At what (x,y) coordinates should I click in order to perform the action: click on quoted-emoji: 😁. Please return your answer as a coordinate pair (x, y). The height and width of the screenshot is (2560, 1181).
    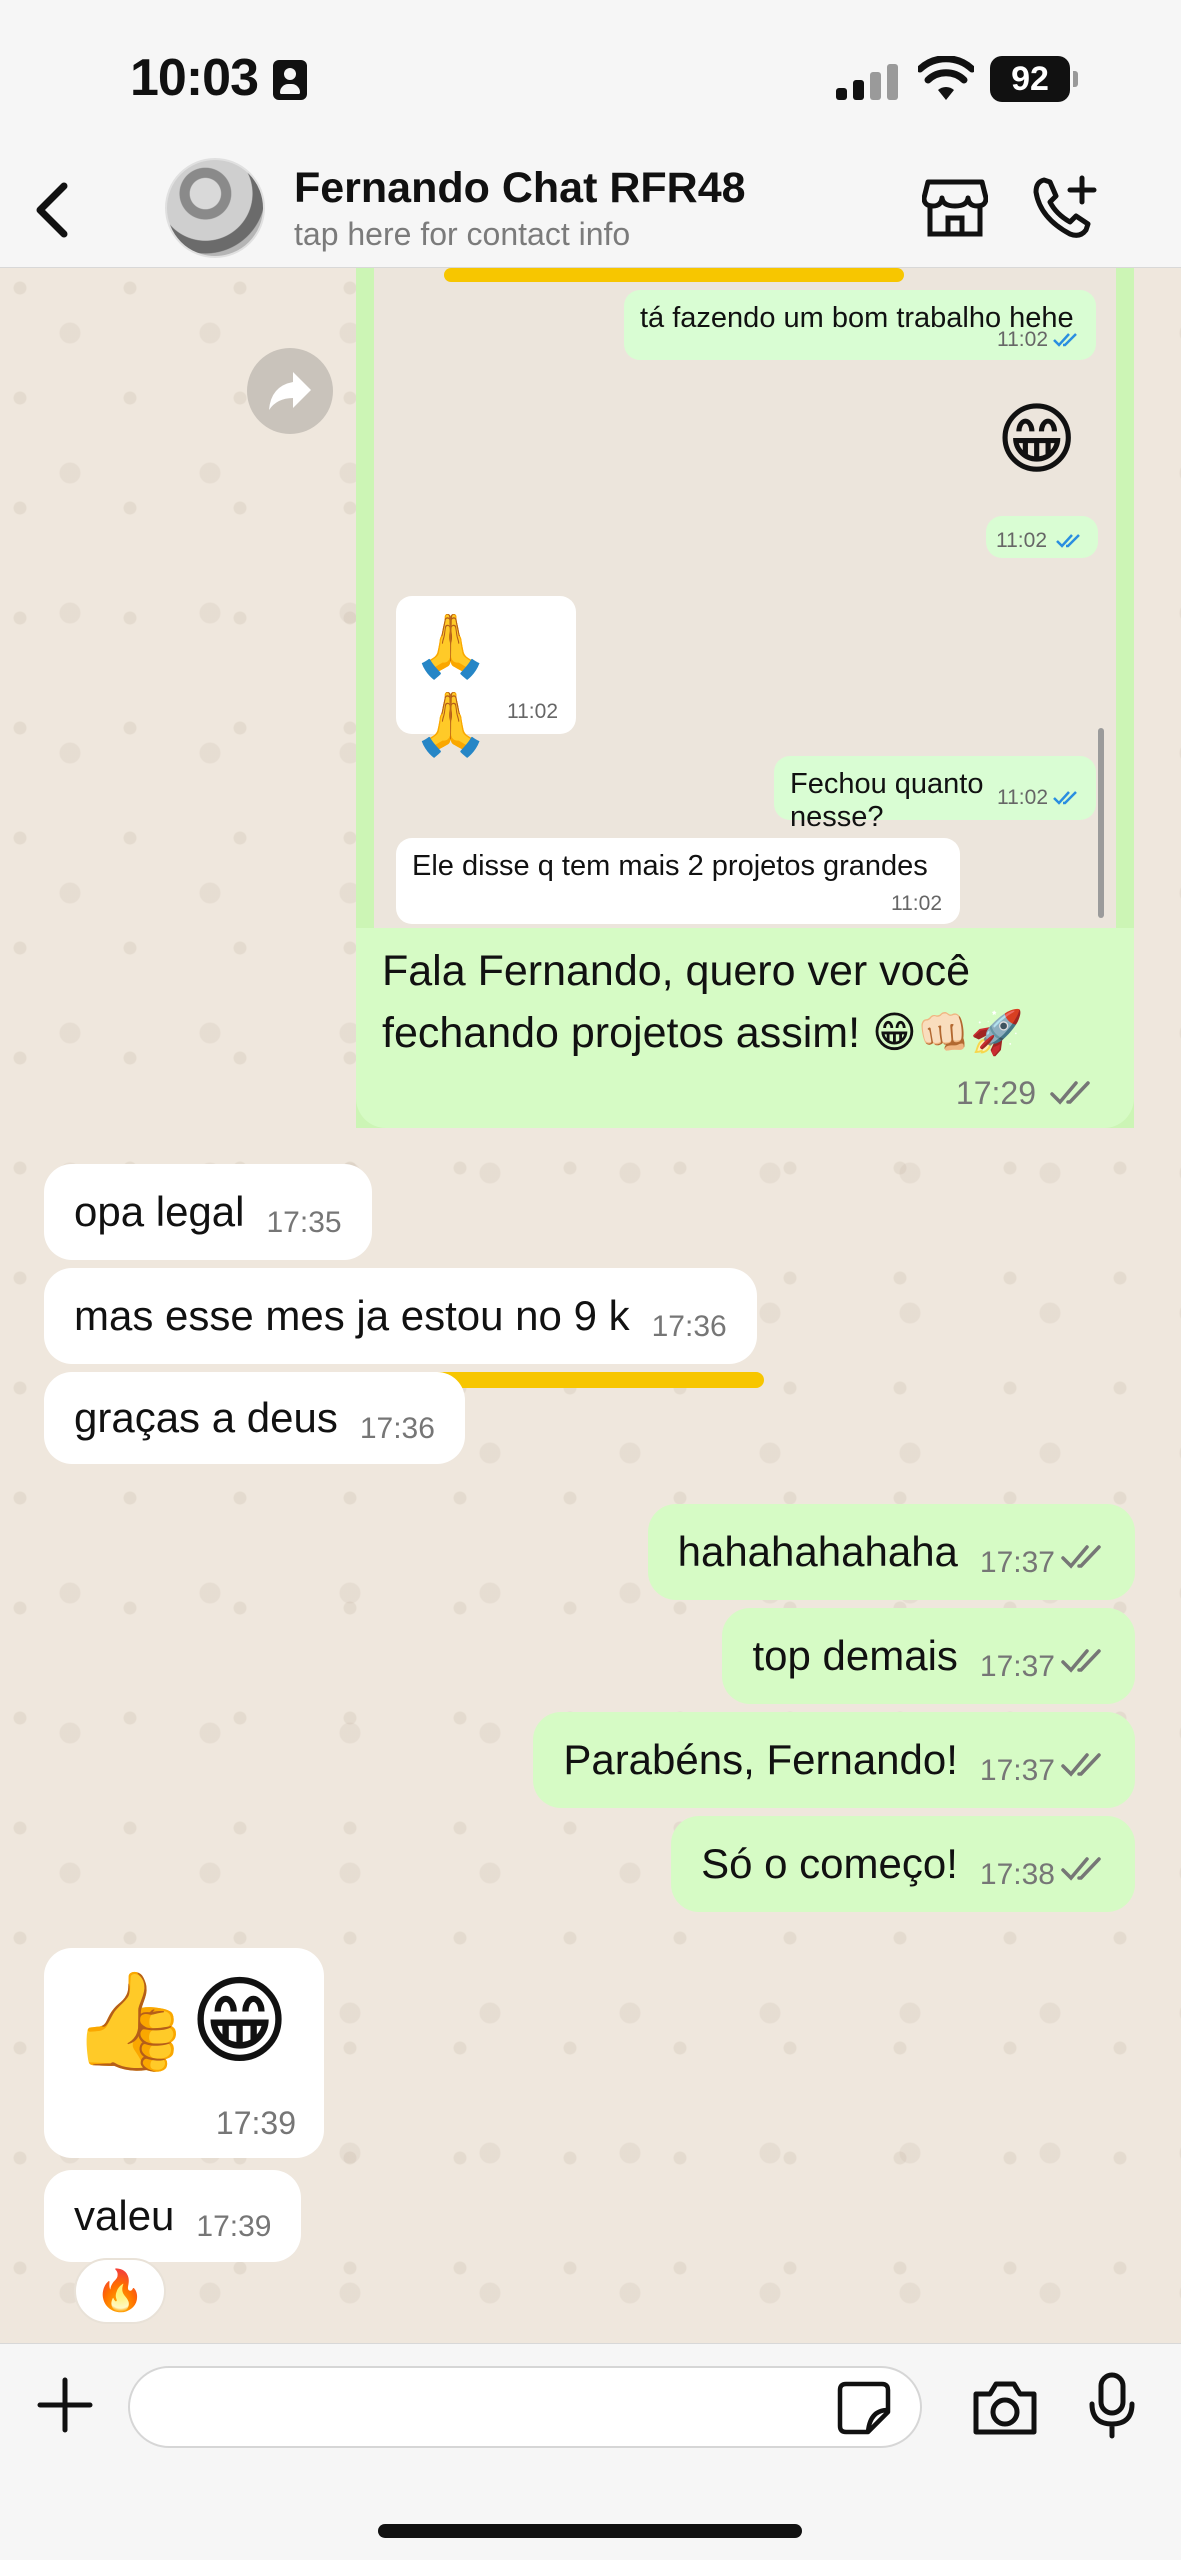
    Looking at the image, I should click on (1042, 444).